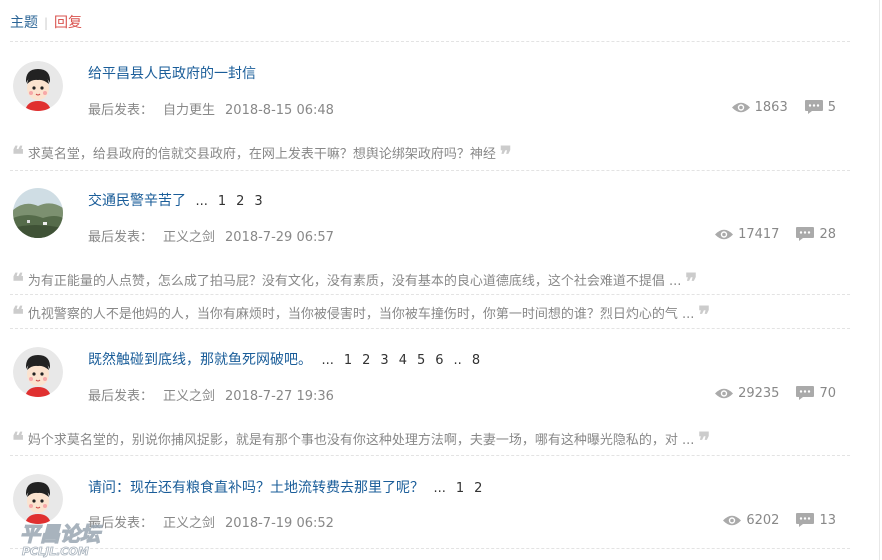 The image size is (882, 560). I want to click on view-count: 17417, so click(746, 234).